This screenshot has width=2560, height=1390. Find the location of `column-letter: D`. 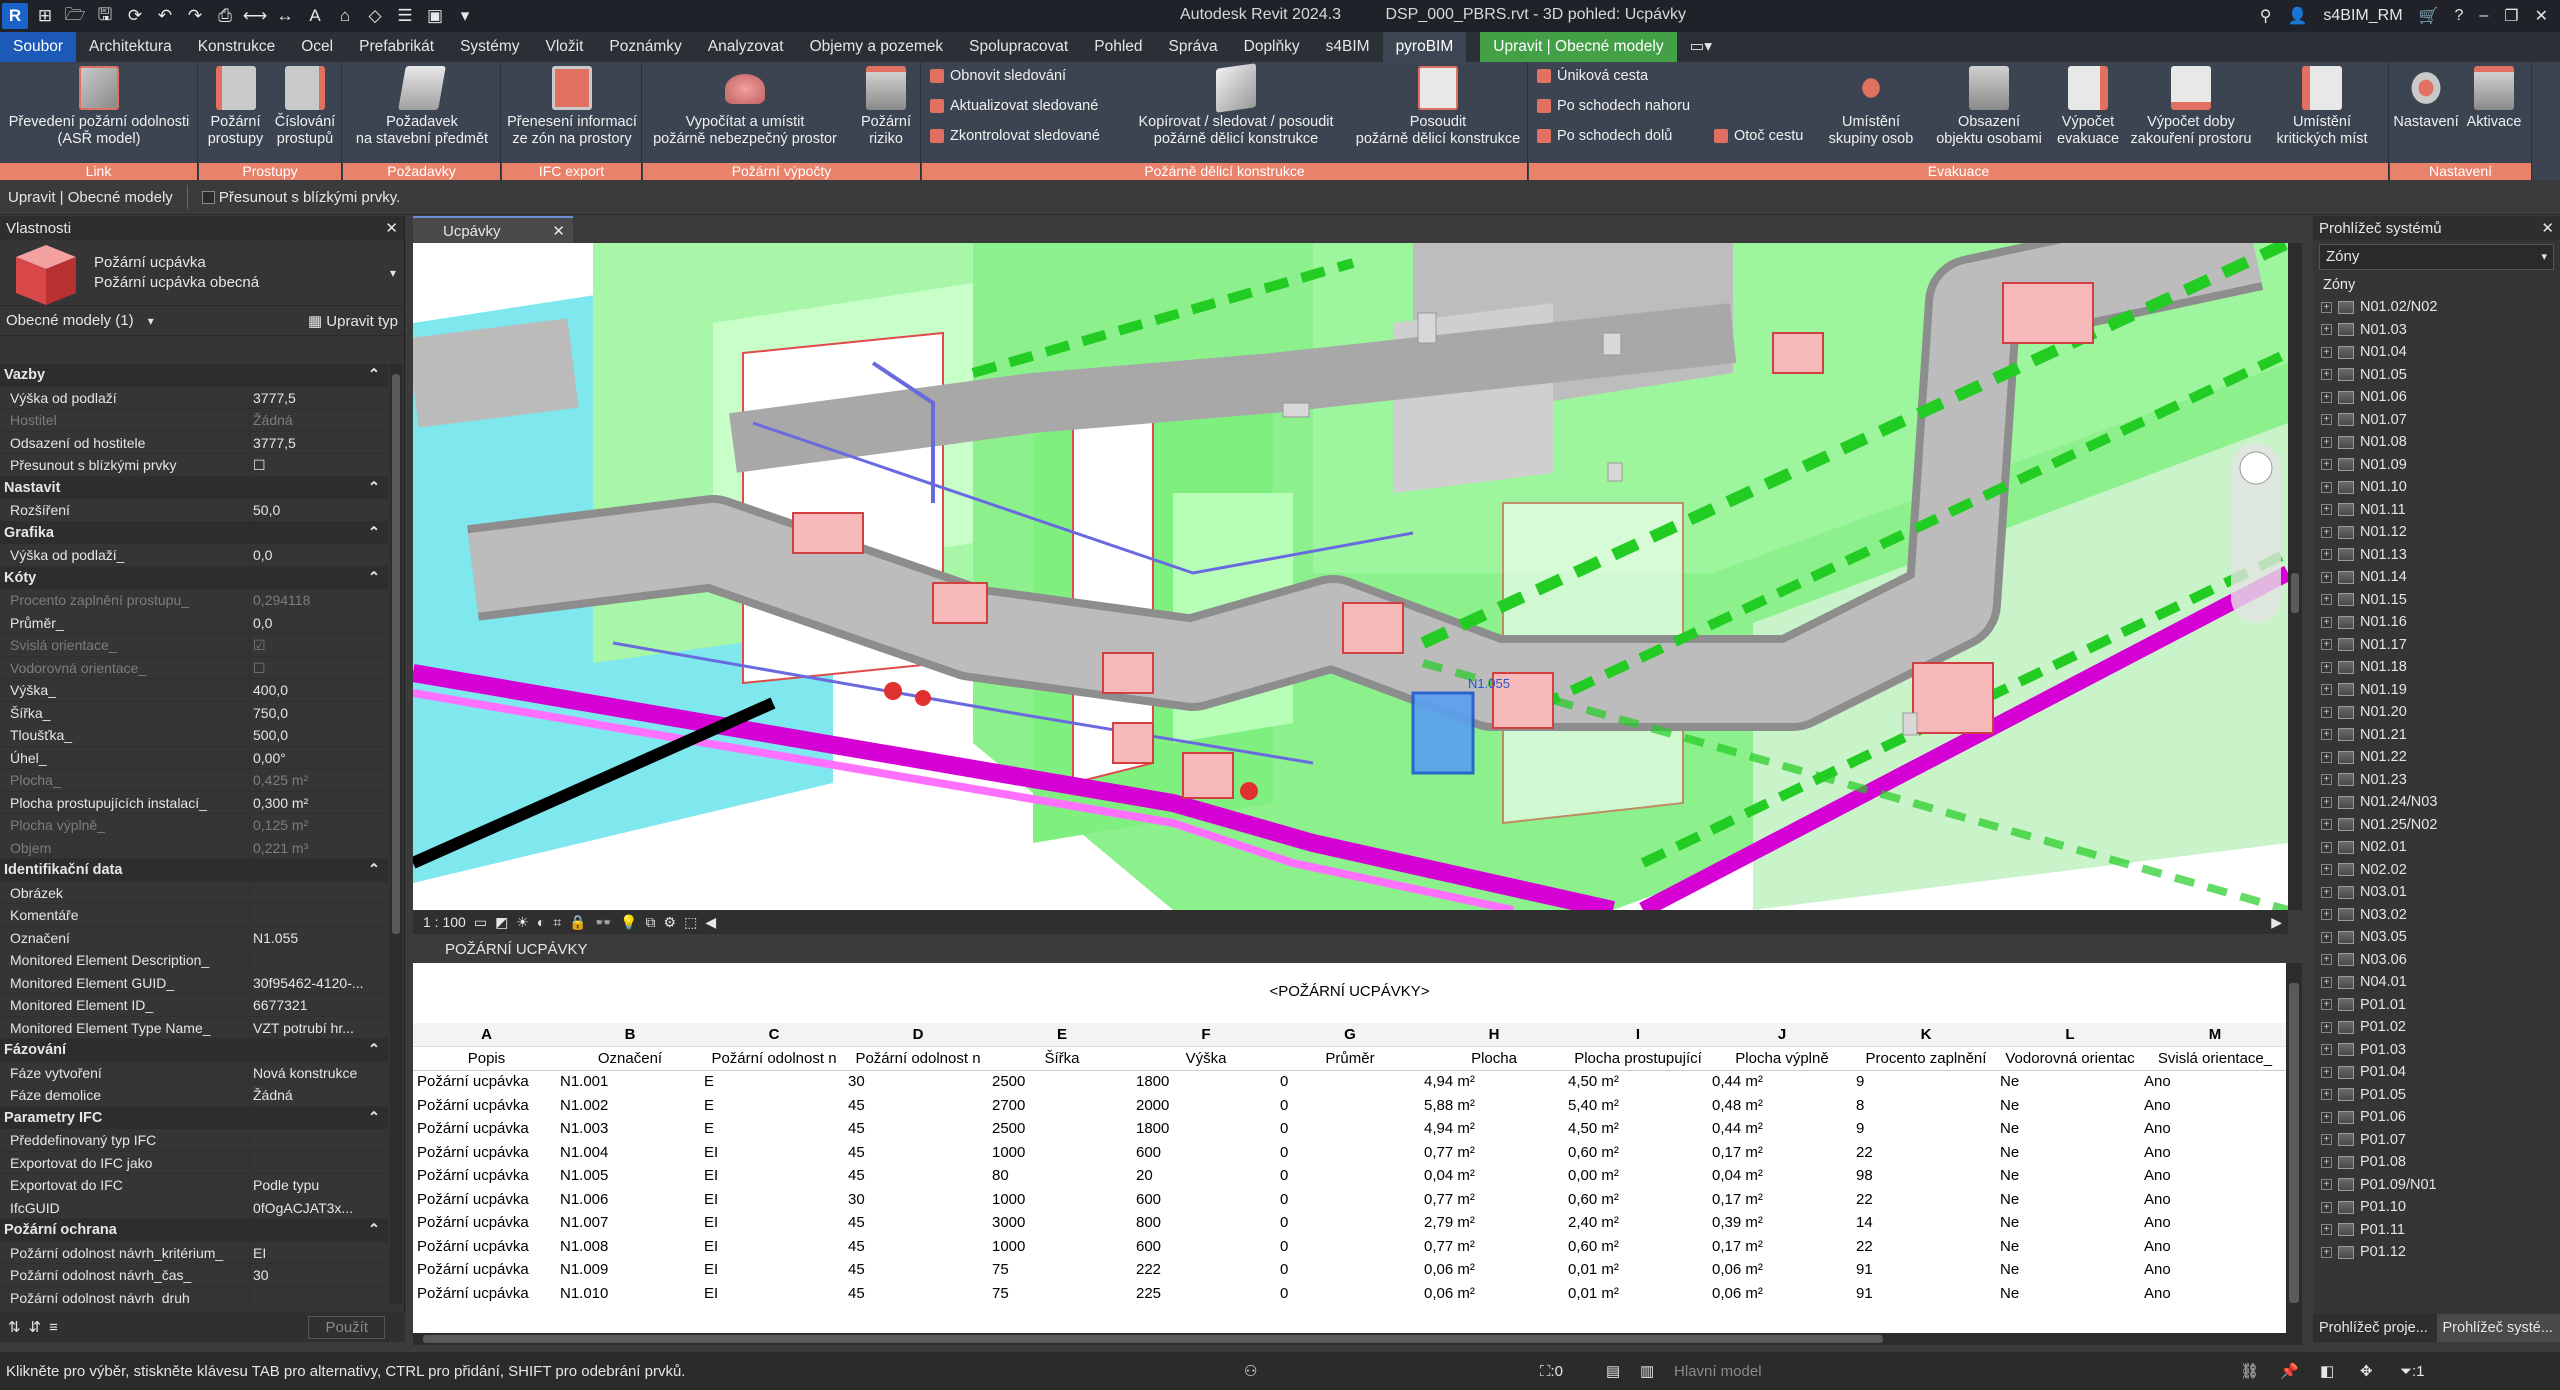

column-letter: D is located at coordinates (916, 1035).